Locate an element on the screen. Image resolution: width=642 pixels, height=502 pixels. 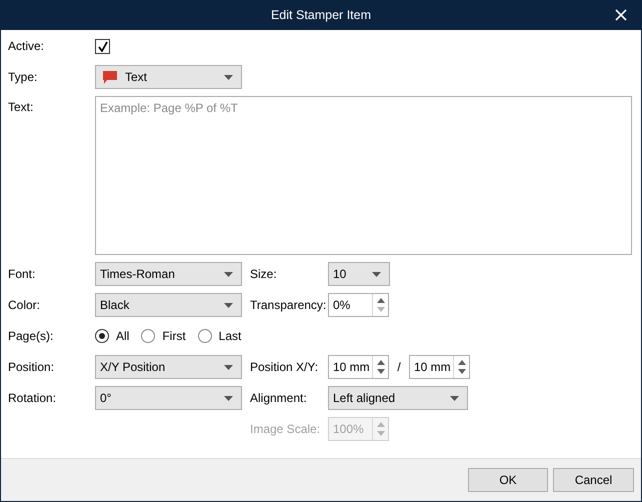
field-label: Size: is located at coordinates (264, 274).